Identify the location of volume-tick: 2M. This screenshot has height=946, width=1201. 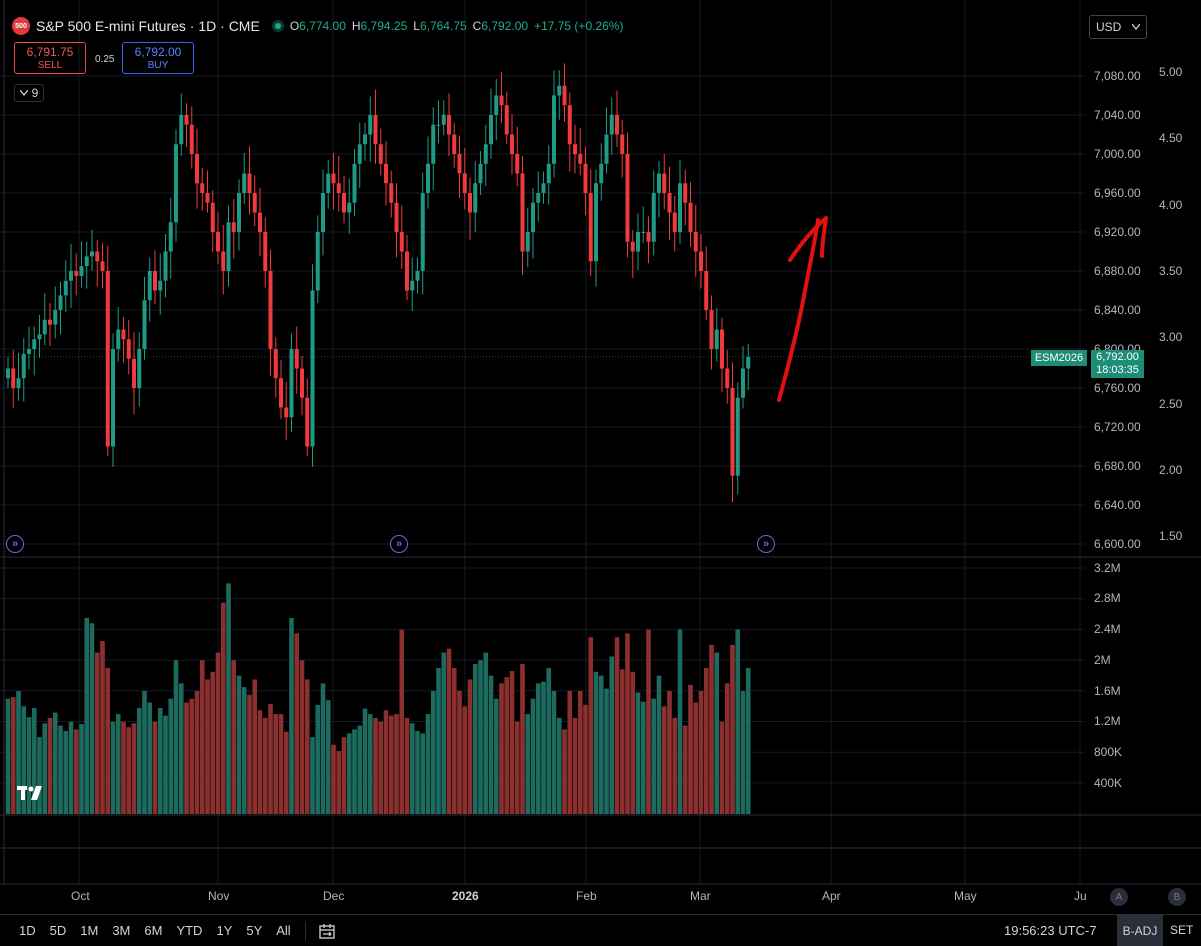
(1102, 660).